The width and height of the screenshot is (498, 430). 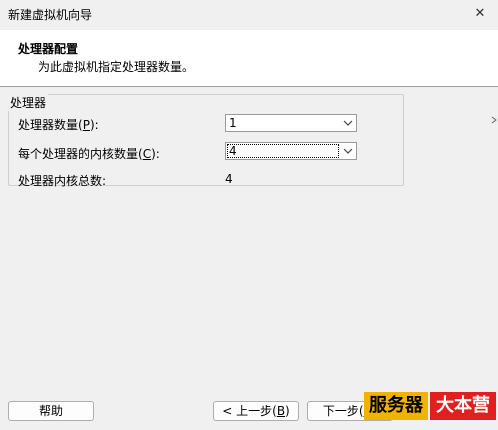 I want to click on window-title: 新建虚拟机向导, so click(x=50, y=15).